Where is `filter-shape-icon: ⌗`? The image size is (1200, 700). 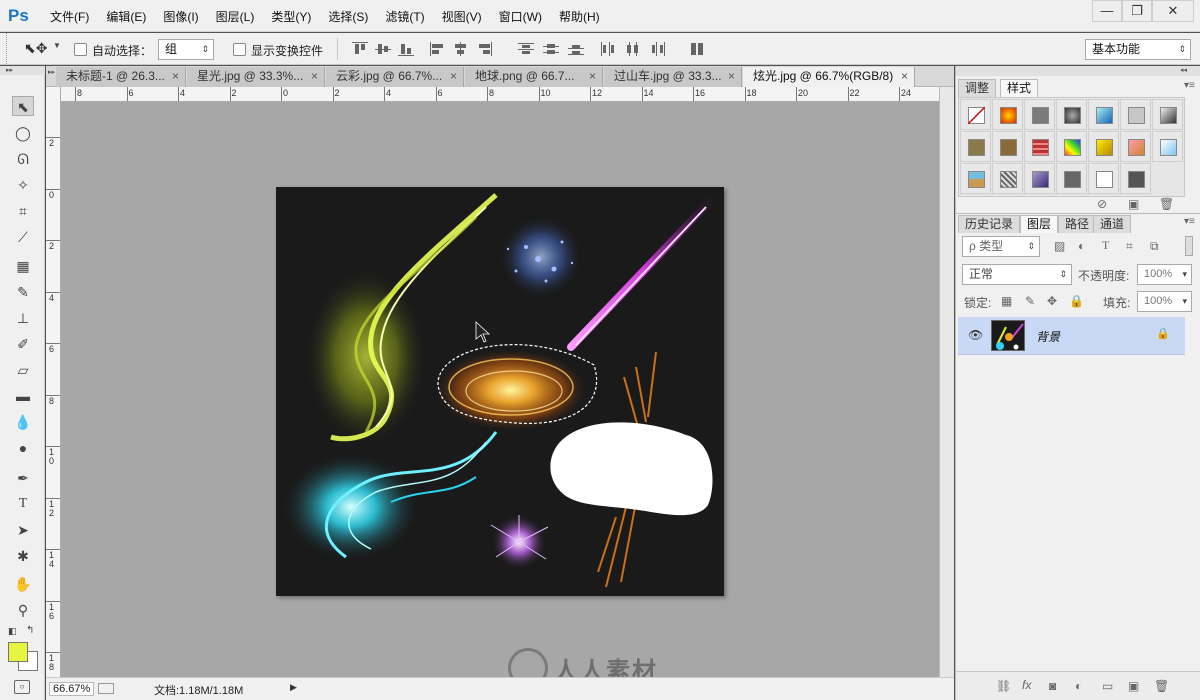 filter-shape-icon: ⌗ is located at coordinates (1129, 246).